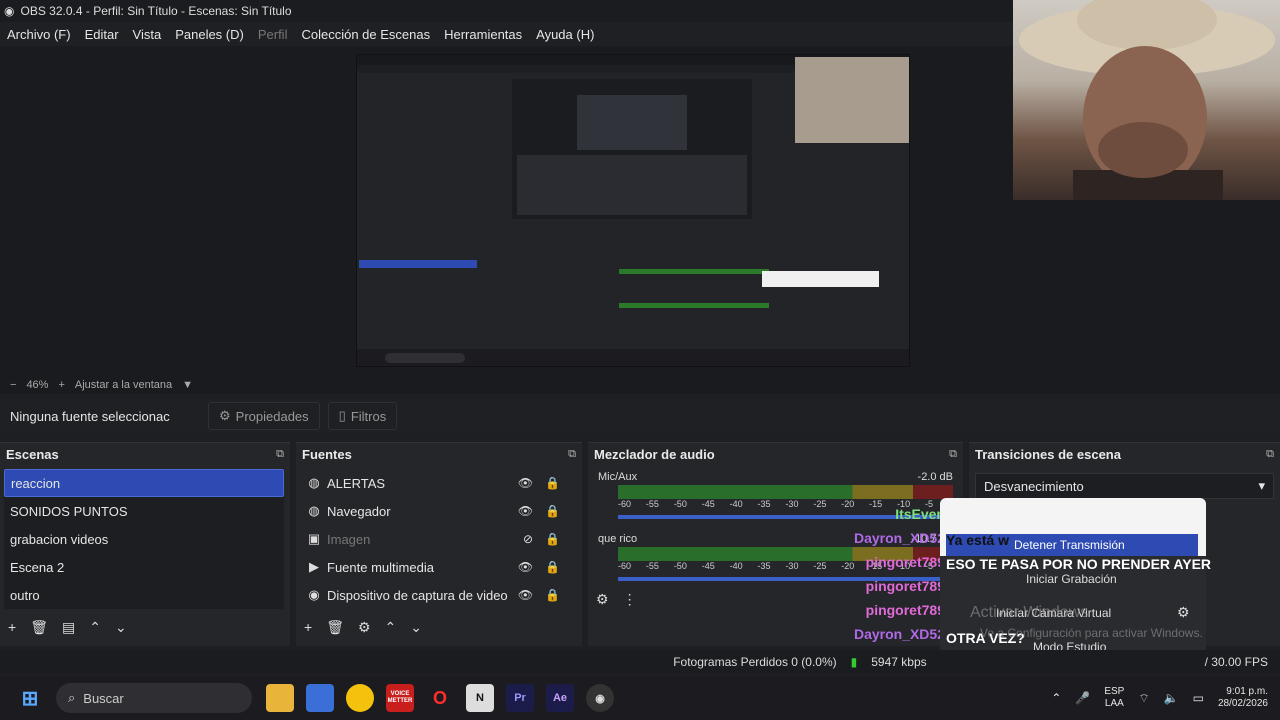 This screenshot has height=720, width=1280. Describe the element at coordinates (280, 698) in the screenshot. I see `file-explorer-icon` at that location.